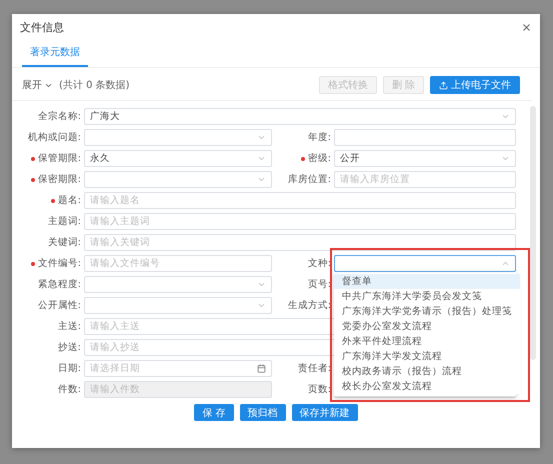  What do you see at coordinates (178, 158) in the screenshot?
I see `select-field: 永久` at bounding box center [178, 158].